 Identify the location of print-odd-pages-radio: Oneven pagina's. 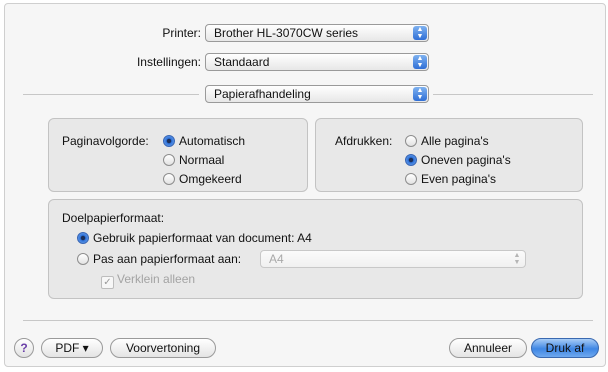
(458, 160).